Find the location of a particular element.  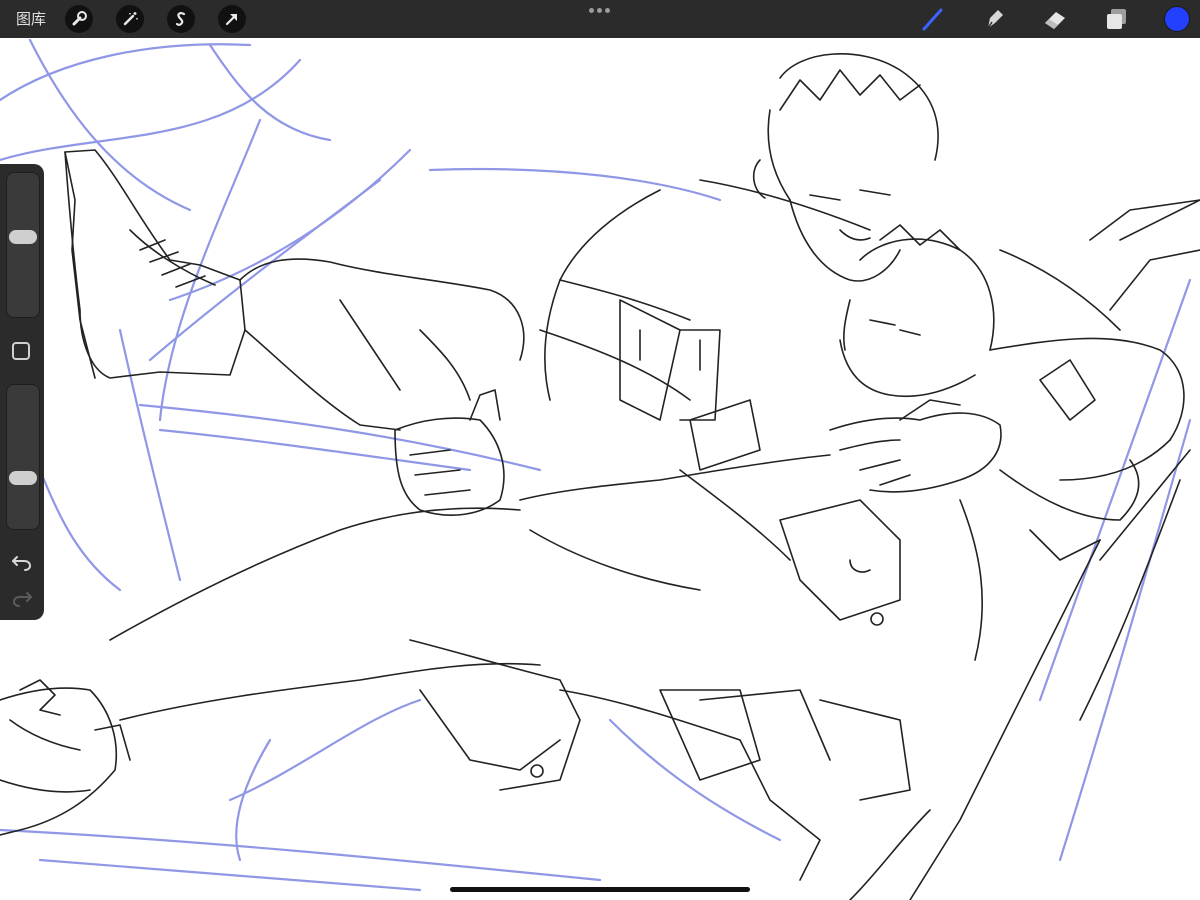

brush-size-thumb is located at coordinates (23, 237).